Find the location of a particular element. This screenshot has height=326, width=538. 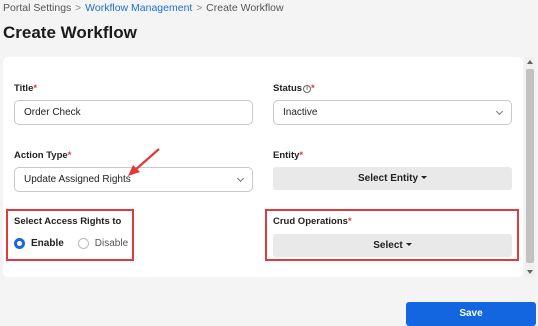

enable-radio-label: Enable is located at coordinates (47, 243).